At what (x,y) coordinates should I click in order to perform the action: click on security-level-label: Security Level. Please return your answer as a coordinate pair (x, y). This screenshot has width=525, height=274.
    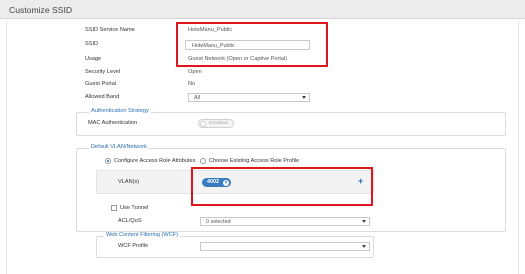
    Looking at the image, I should click on (103, 72).